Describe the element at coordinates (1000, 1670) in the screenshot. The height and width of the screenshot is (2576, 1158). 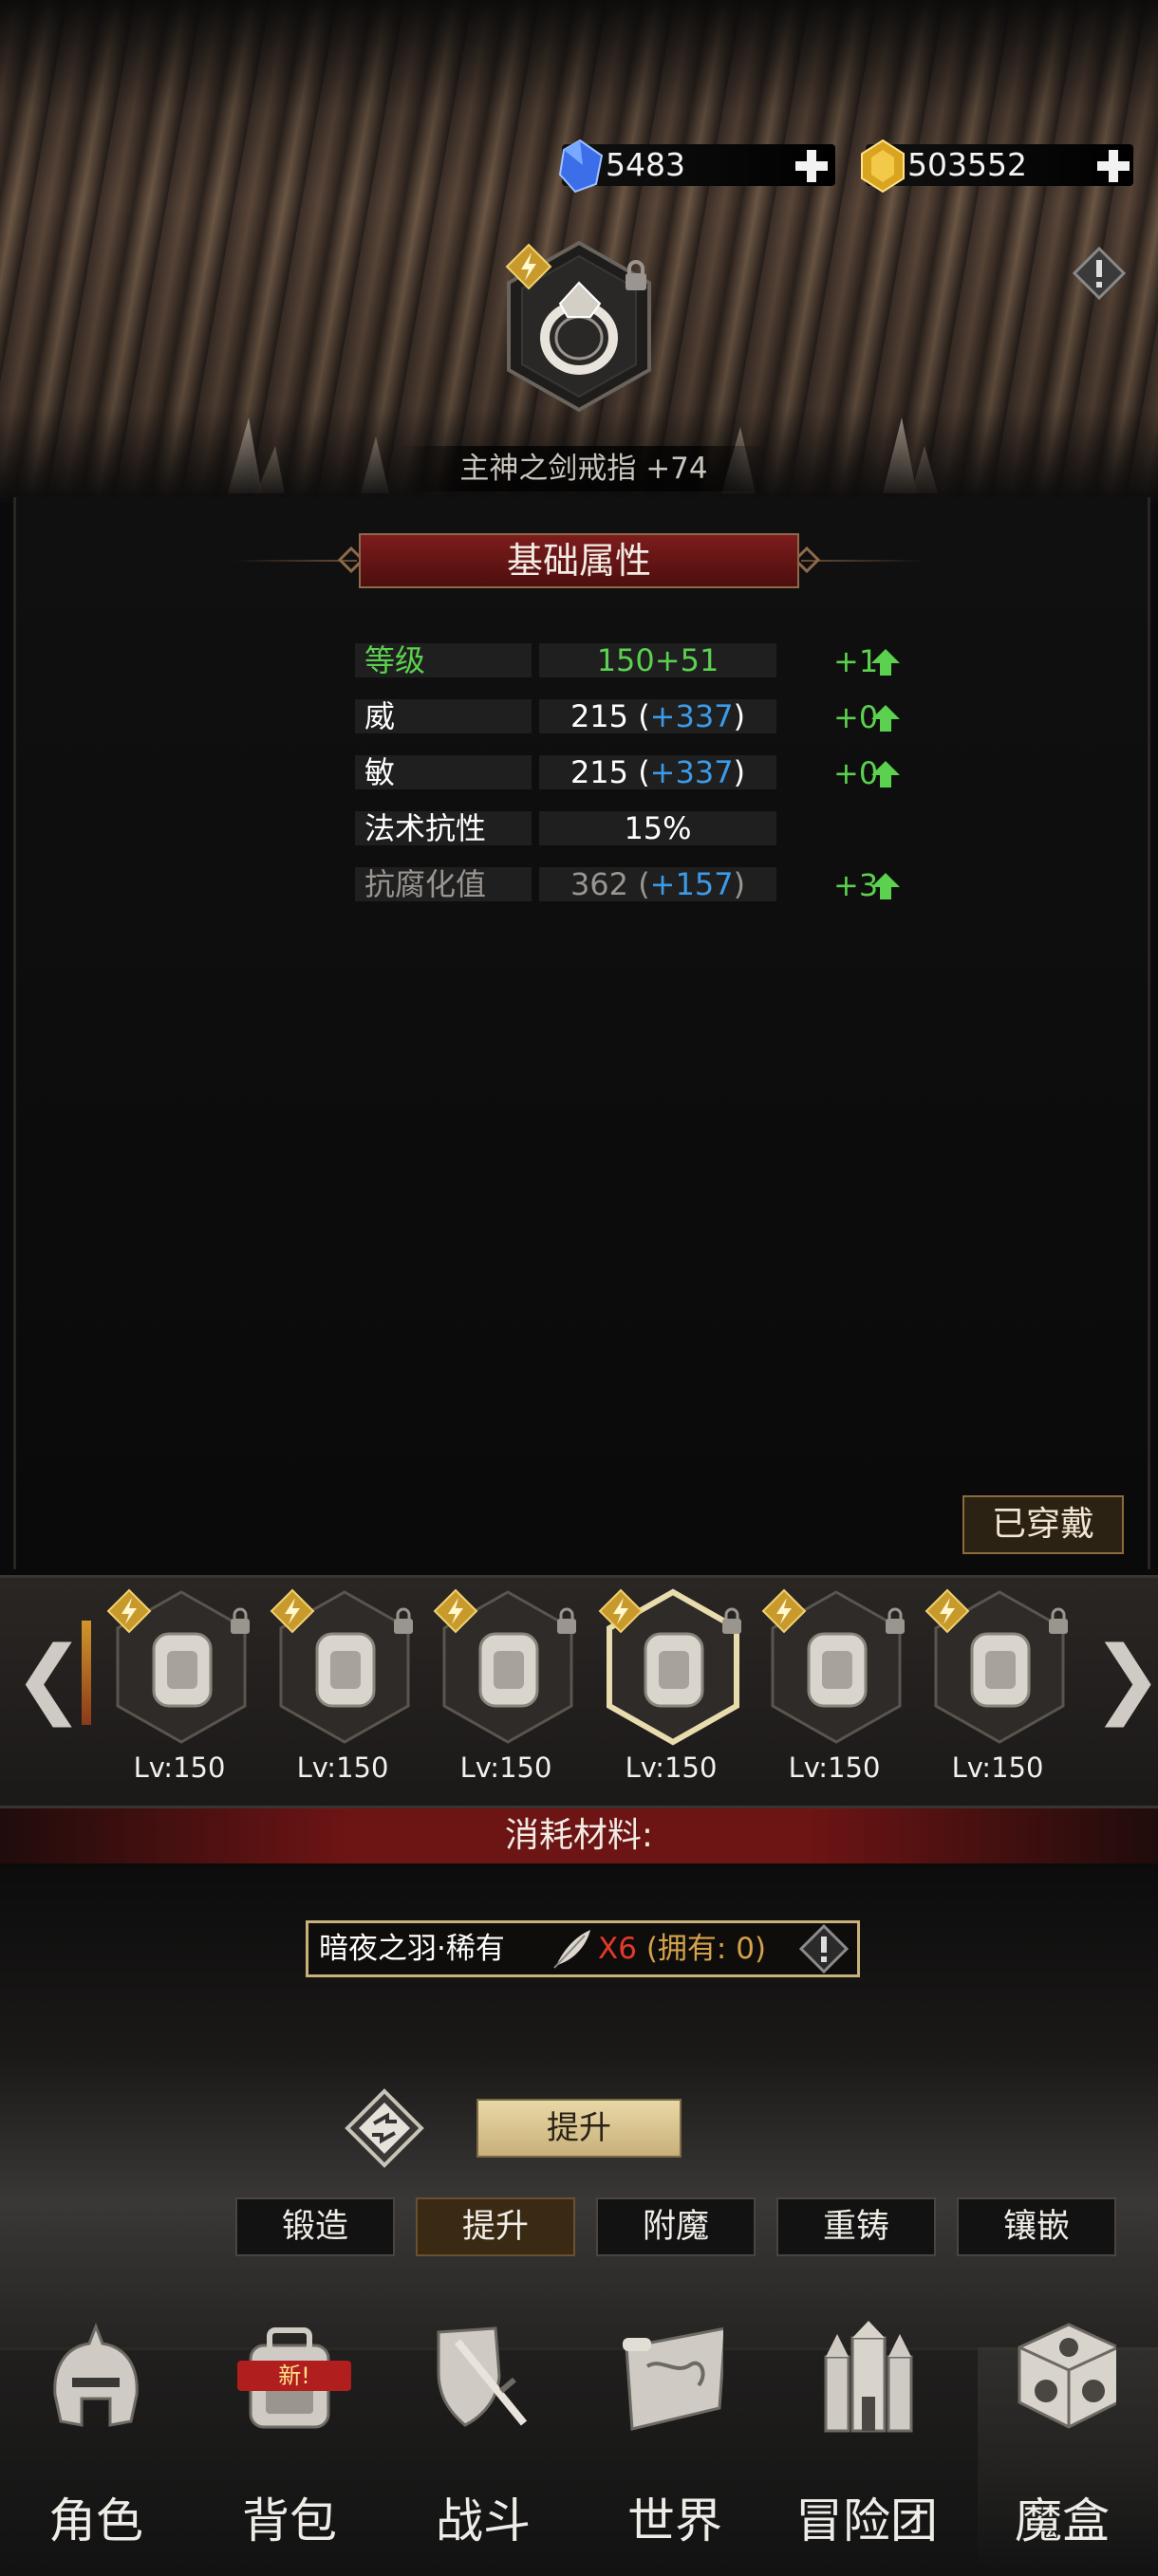
I see `cloak-icon` at that location.